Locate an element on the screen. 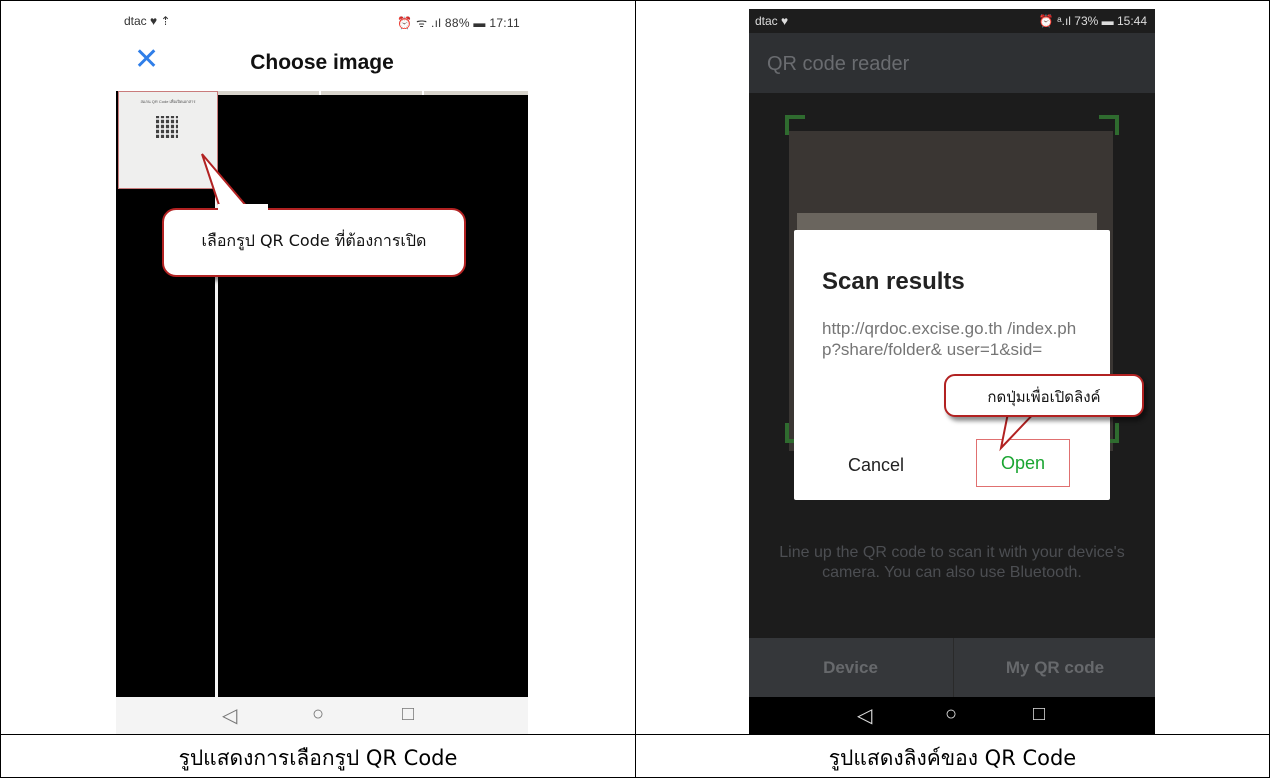 The height and width of the screenshot is (778, 1270). carrier-label: dtac ♥ is located at coordinates (772, 21).